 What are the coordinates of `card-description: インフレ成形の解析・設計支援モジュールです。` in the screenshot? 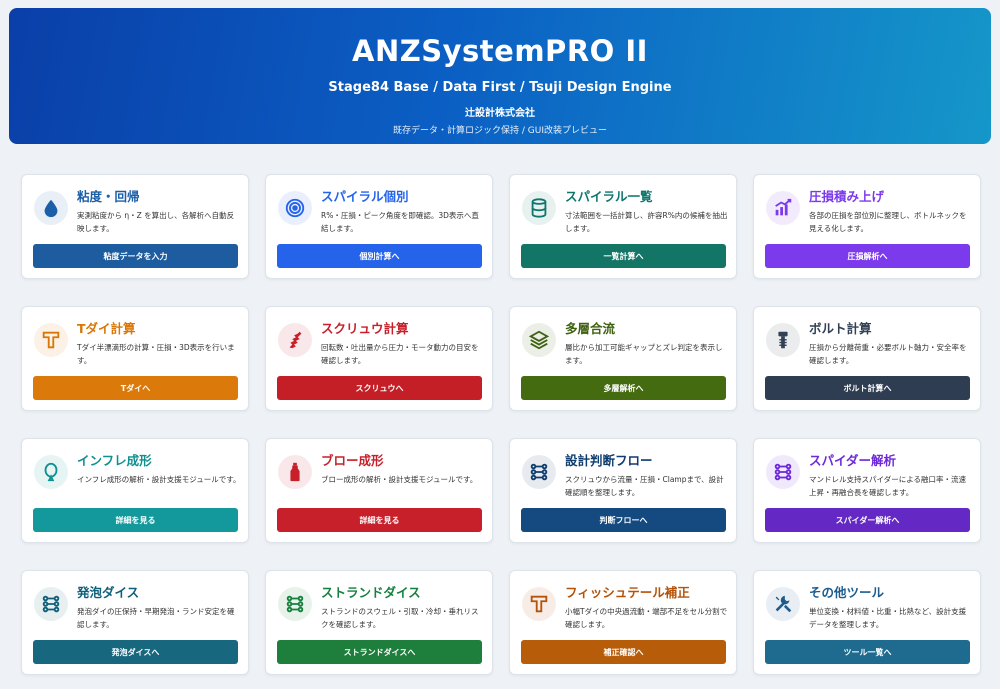 It's located at (159, 479).